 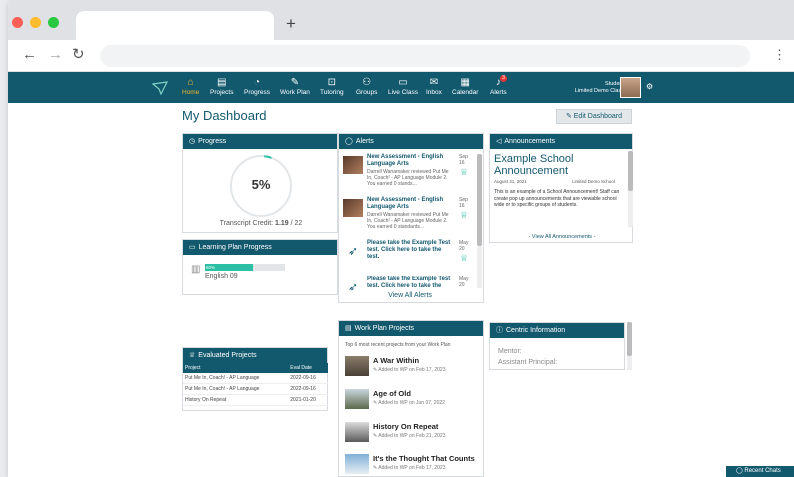 What do you see at coordinates (779, 55) in the screenshot?
I see `browser-menu-icon: ⋮` at bounding box center [779, 55].